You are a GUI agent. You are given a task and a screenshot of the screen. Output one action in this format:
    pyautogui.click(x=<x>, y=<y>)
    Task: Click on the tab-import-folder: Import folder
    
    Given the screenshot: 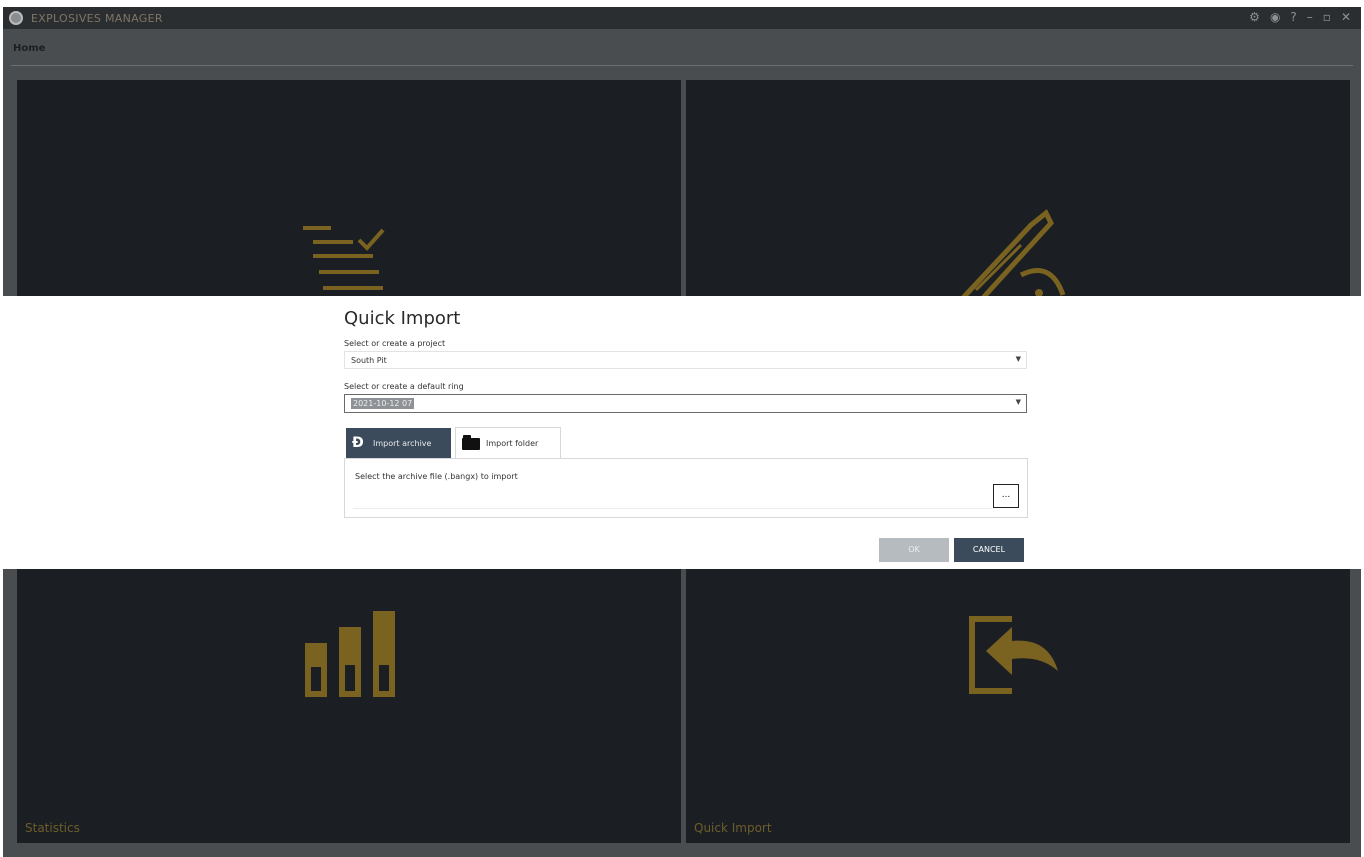 What is the action you would take?
    pyautogui.click(x=508, y=443)
    